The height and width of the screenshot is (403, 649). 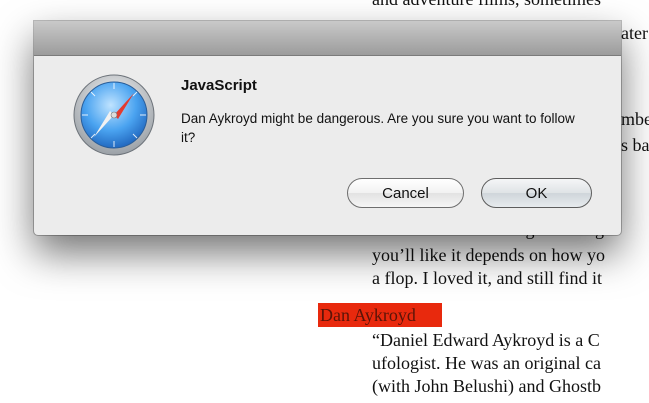 What do you see at coordinates (380, 315) in the screenshot?
I see `highlighted-link: Dan Aykroyd` at bounding box center [380, 315].